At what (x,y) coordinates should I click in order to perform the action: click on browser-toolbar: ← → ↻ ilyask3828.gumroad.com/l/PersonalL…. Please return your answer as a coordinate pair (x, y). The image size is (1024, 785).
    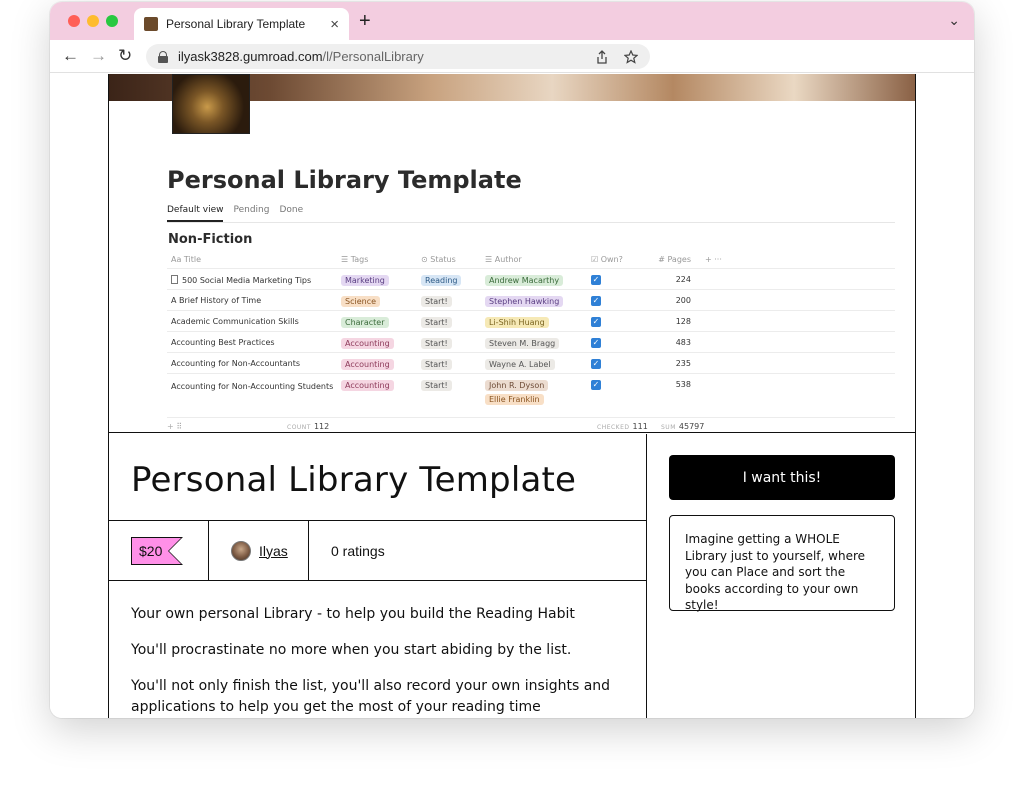
    Looking at the image, I should click on (512, 56).